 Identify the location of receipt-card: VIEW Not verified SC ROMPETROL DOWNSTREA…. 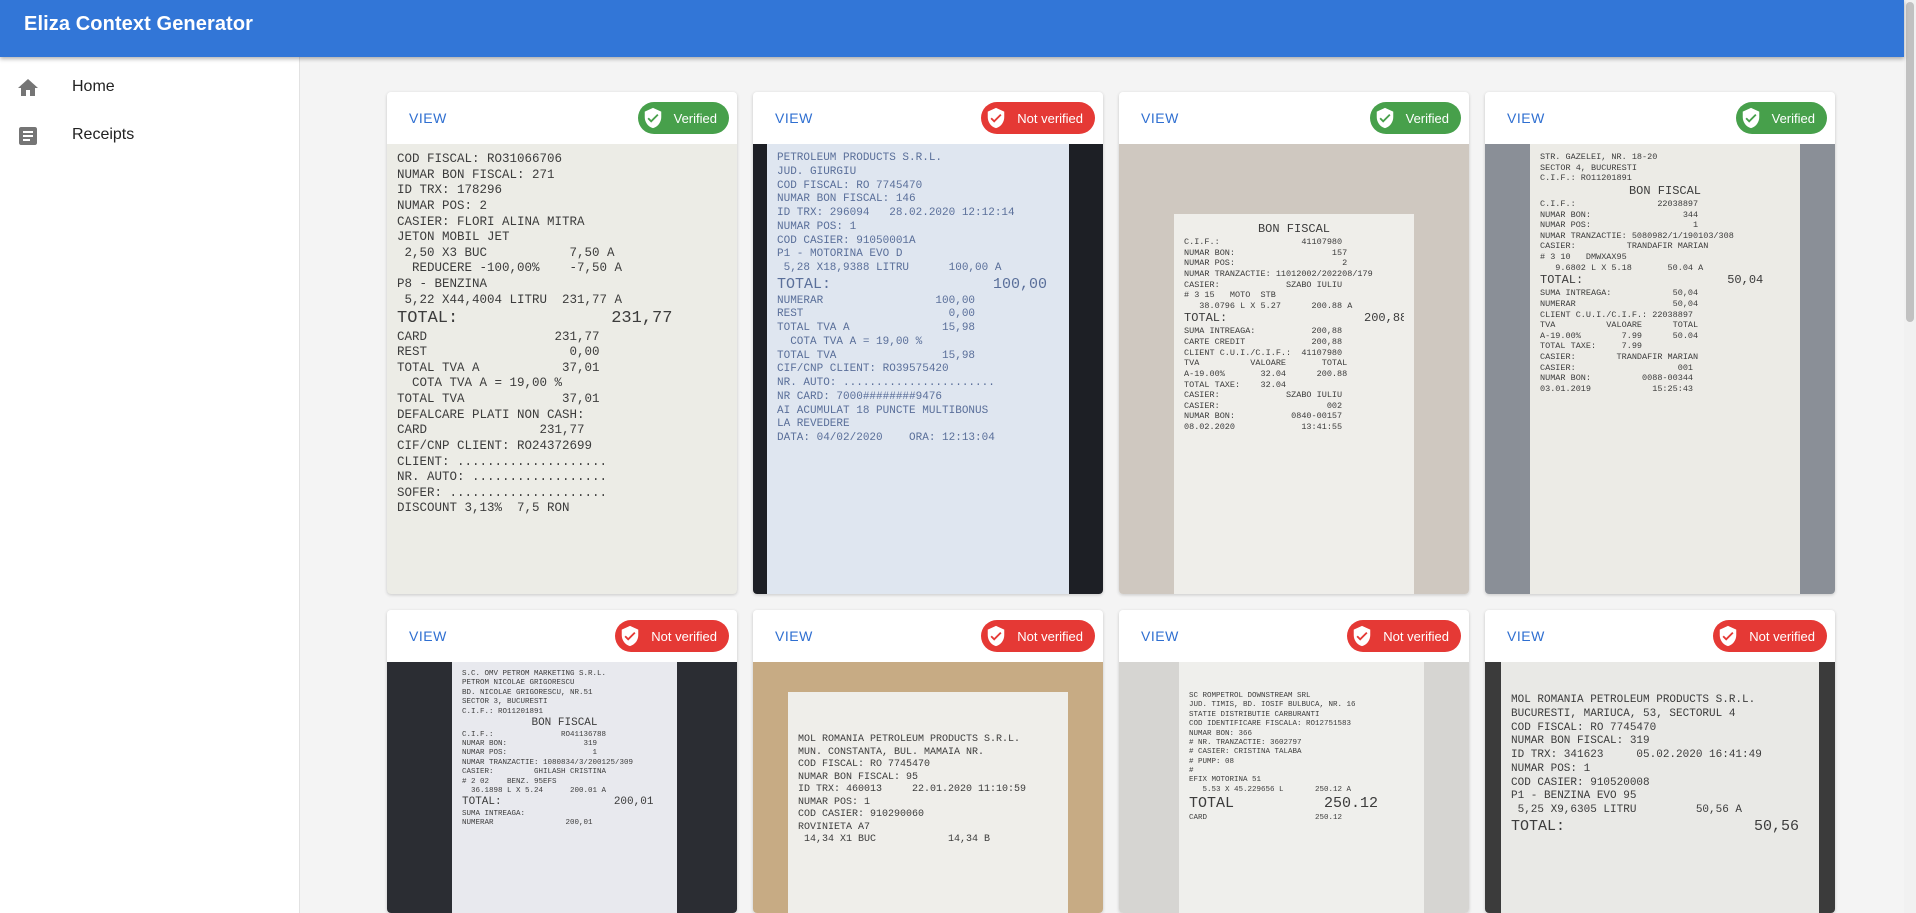
(1294, 761).